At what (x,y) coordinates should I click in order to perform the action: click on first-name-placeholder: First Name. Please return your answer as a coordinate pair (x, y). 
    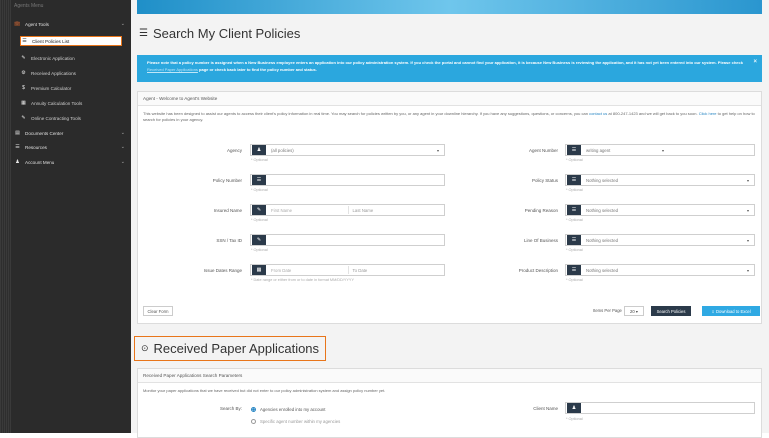
    Looking at the image, I should click on (282, 210).